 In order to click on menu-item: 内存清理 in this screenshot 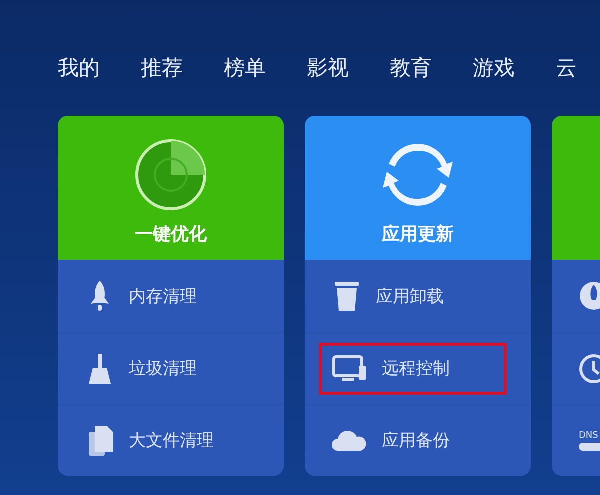, I will do `click(166, 296)`.